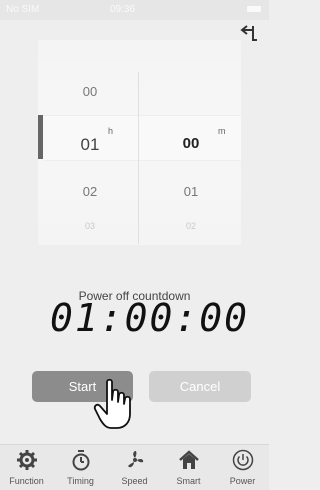  I want to click on home-icon, so click(189, 459).